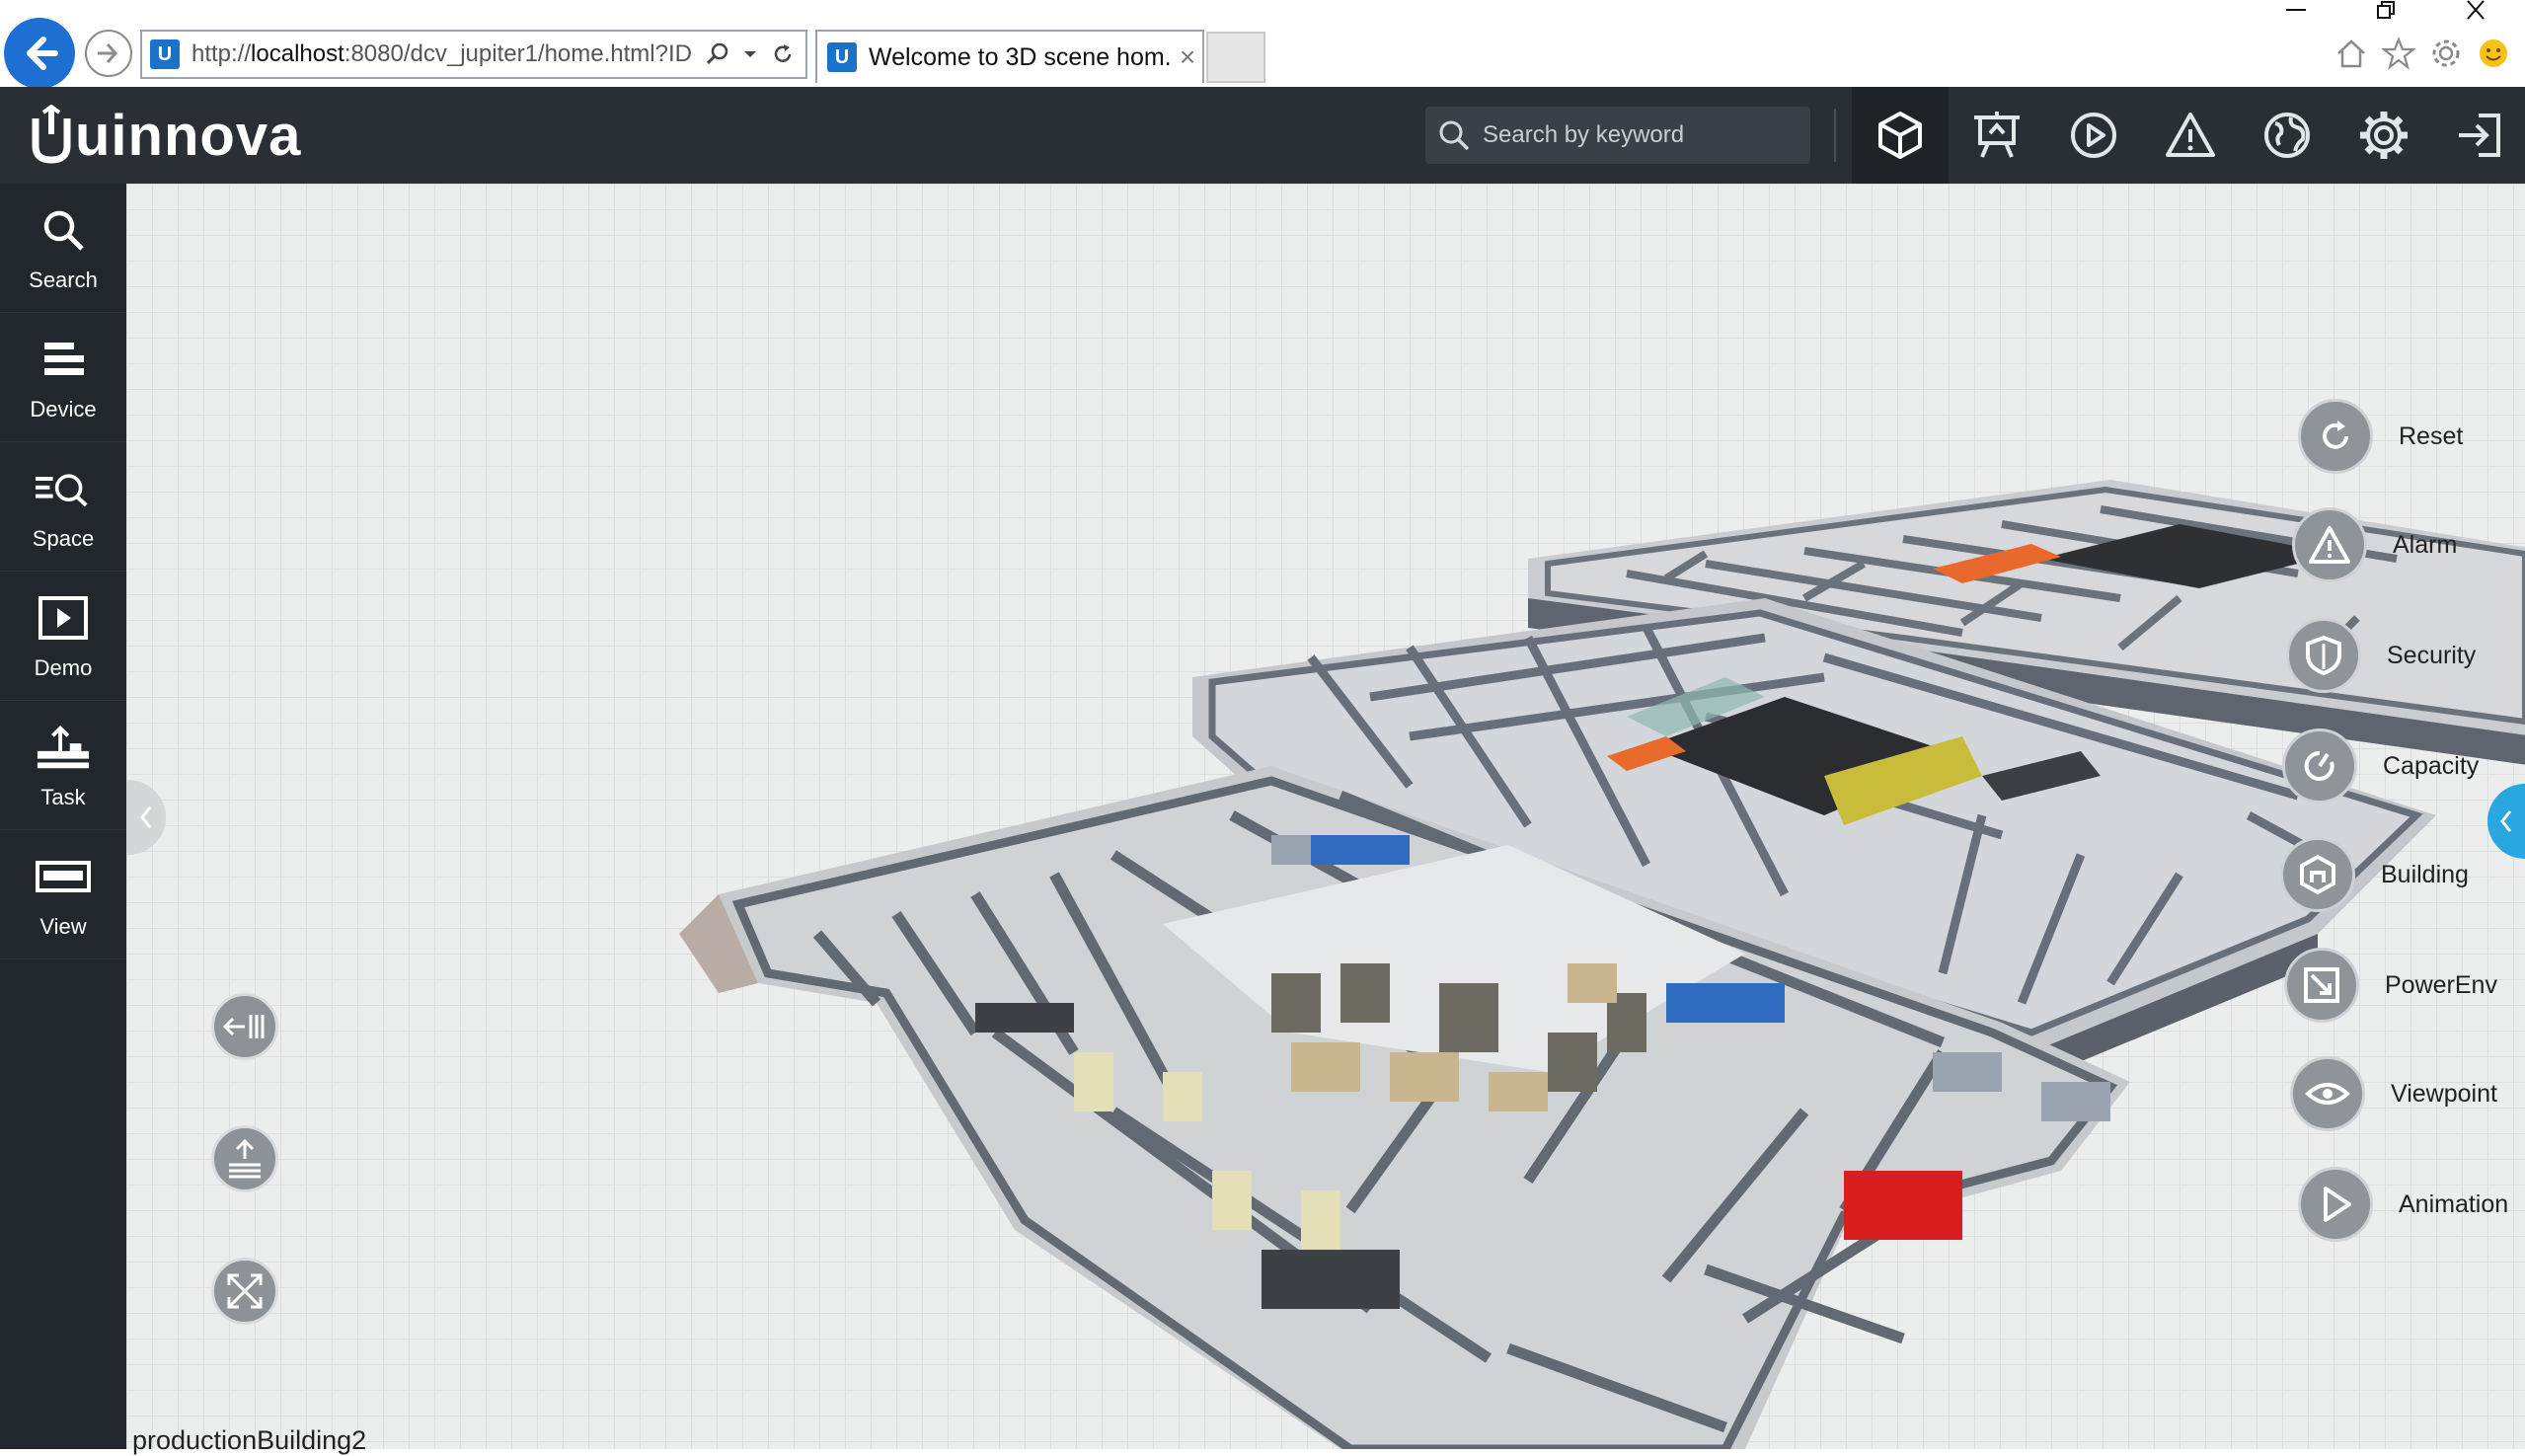  I want to click on alarm-label: Alarm, so click(2425, 544).